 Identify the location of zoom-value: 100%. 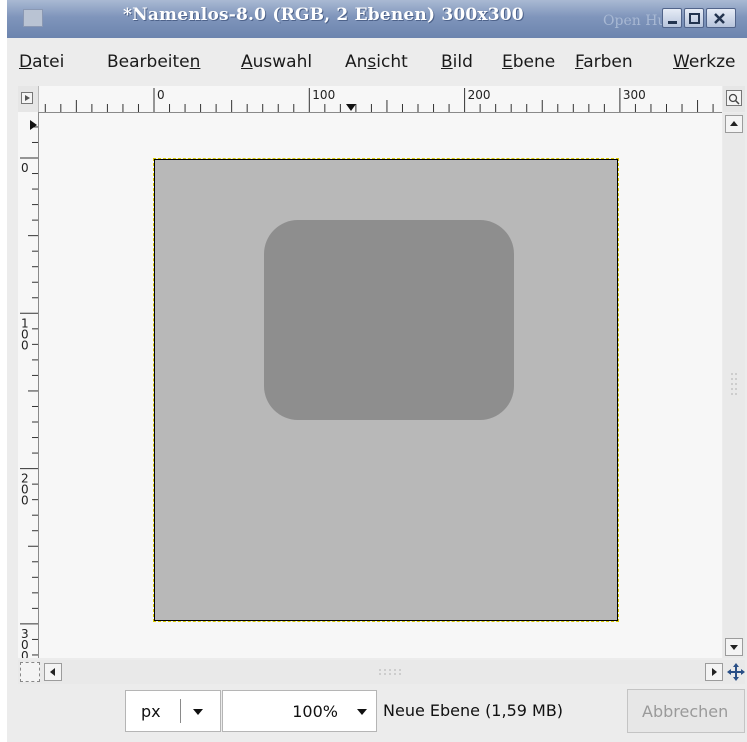
(315, 711).